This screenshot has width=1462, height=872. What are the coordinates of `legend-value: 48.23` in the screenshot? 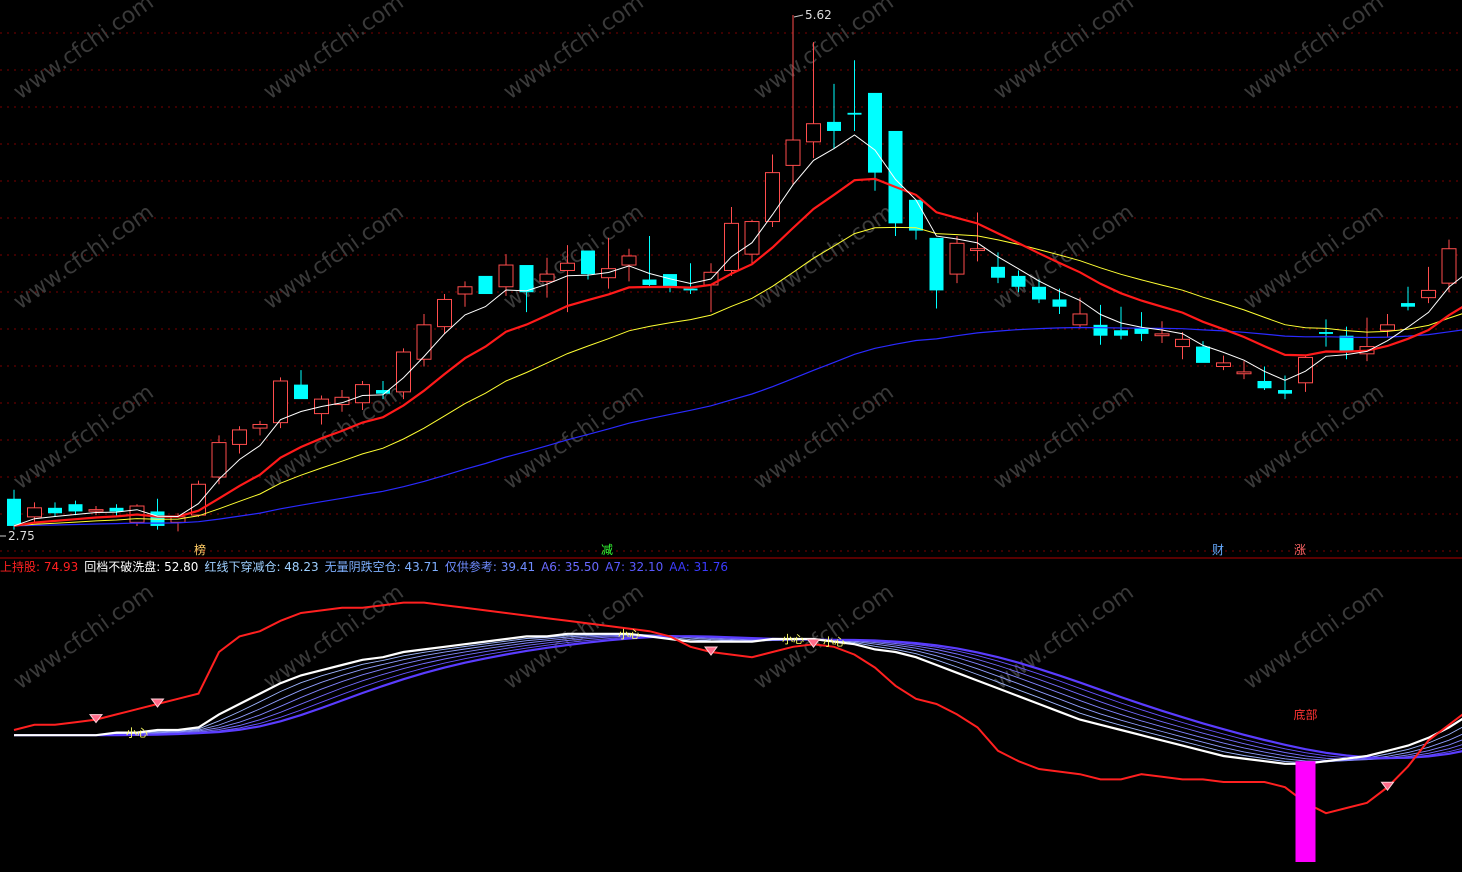 It's located at (301, 567).